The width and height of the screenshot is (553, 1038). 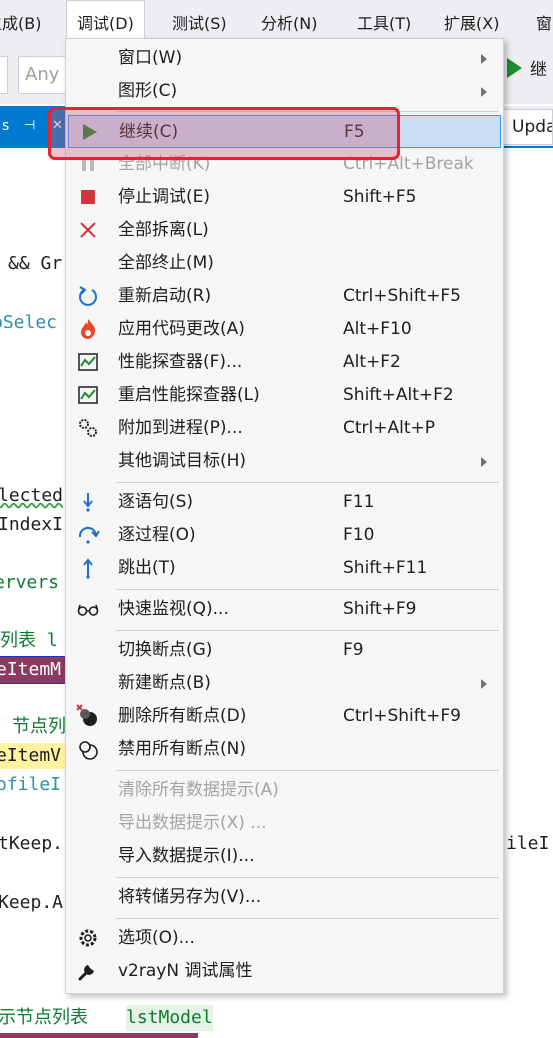 What do you see at coordinates (284, 362) in the screenshot?
I see `menu-item-performance-profiler: 性能探查器(F)... Alt+F2` at bounding box center [284, 362].